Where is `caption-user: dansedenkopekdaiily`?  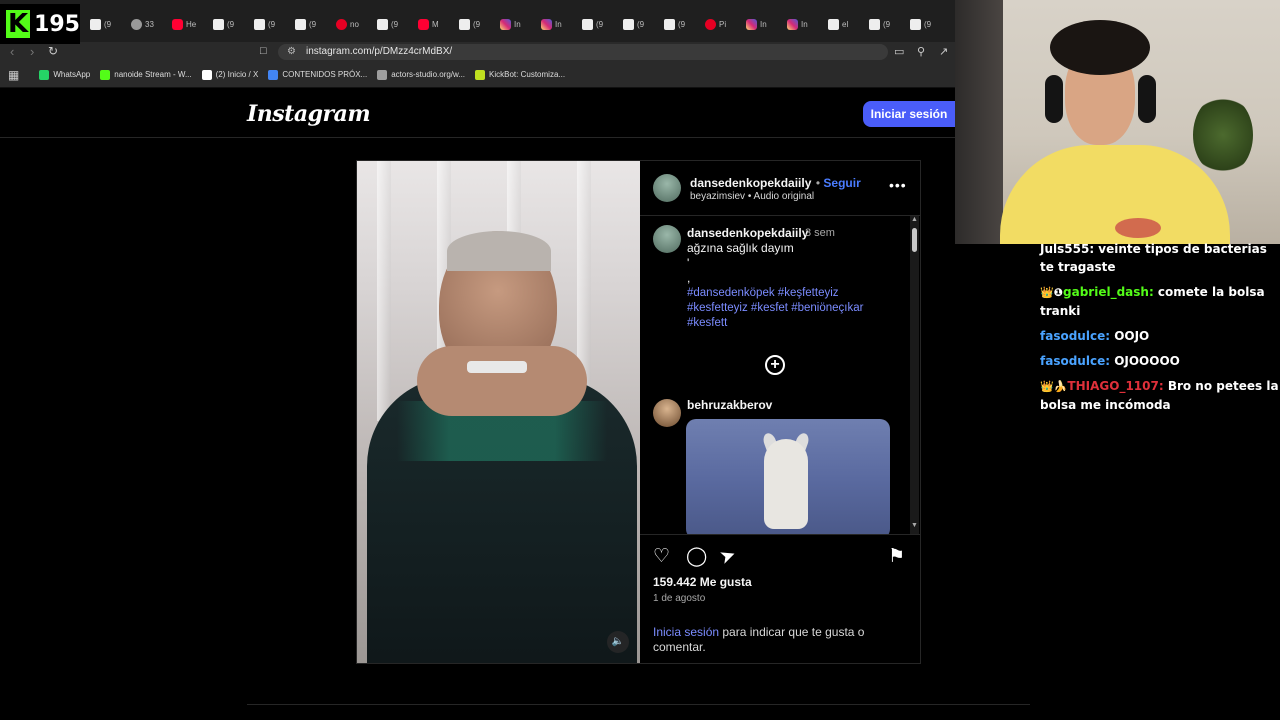
caption-user: dansedenkopekdaiily is located at coordinates (747, 233).